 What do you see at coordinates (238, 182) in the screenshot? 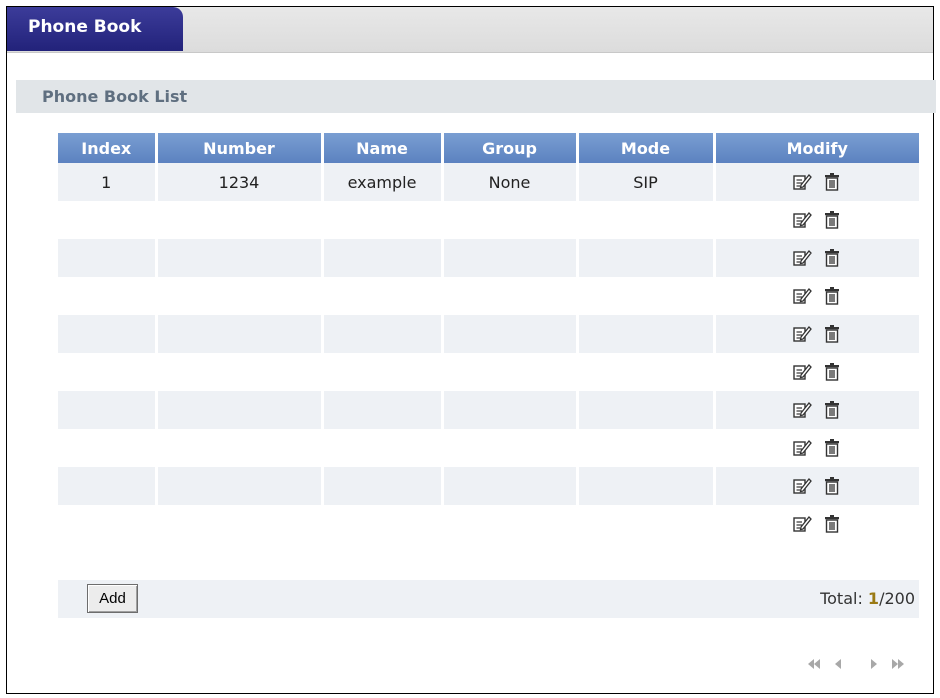
I see `cell-number: 1234` at bounding box center [238, 182].